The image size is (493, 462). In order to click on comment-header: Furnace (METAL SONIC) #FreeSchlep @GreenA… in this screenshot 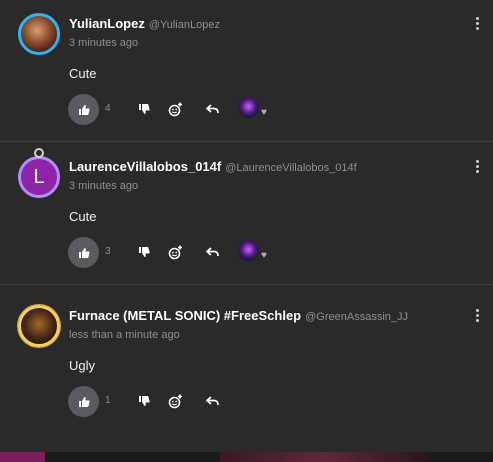, I will do `click(238, 315)`.